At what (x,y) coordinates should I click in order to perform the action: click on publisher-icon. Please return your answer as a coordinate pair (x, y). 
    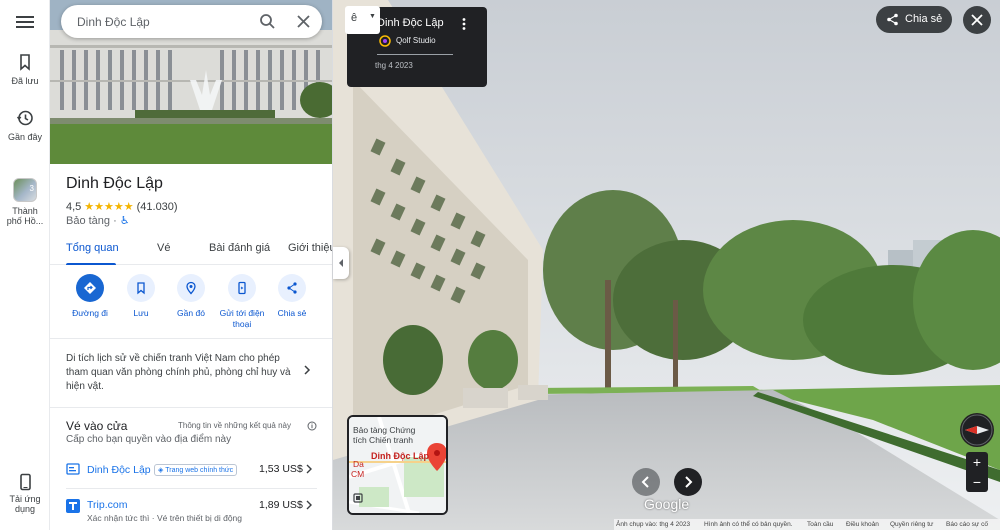
    Looking at the image, I should click on (385, 41).